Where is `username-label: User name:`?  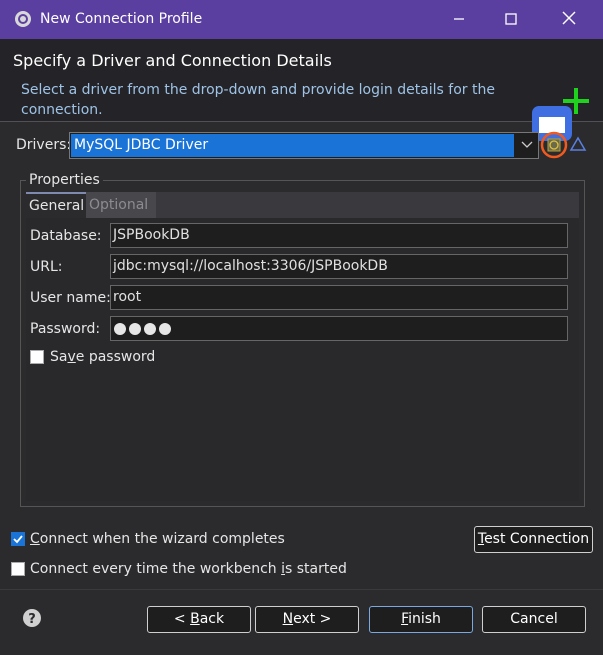
username-label: User name: is located at coordinates (70, 298).